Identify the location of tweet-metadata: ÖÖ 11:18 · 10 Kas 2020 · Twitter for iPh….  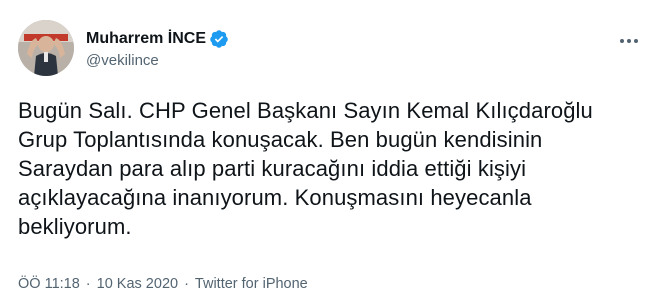
(163, 284).